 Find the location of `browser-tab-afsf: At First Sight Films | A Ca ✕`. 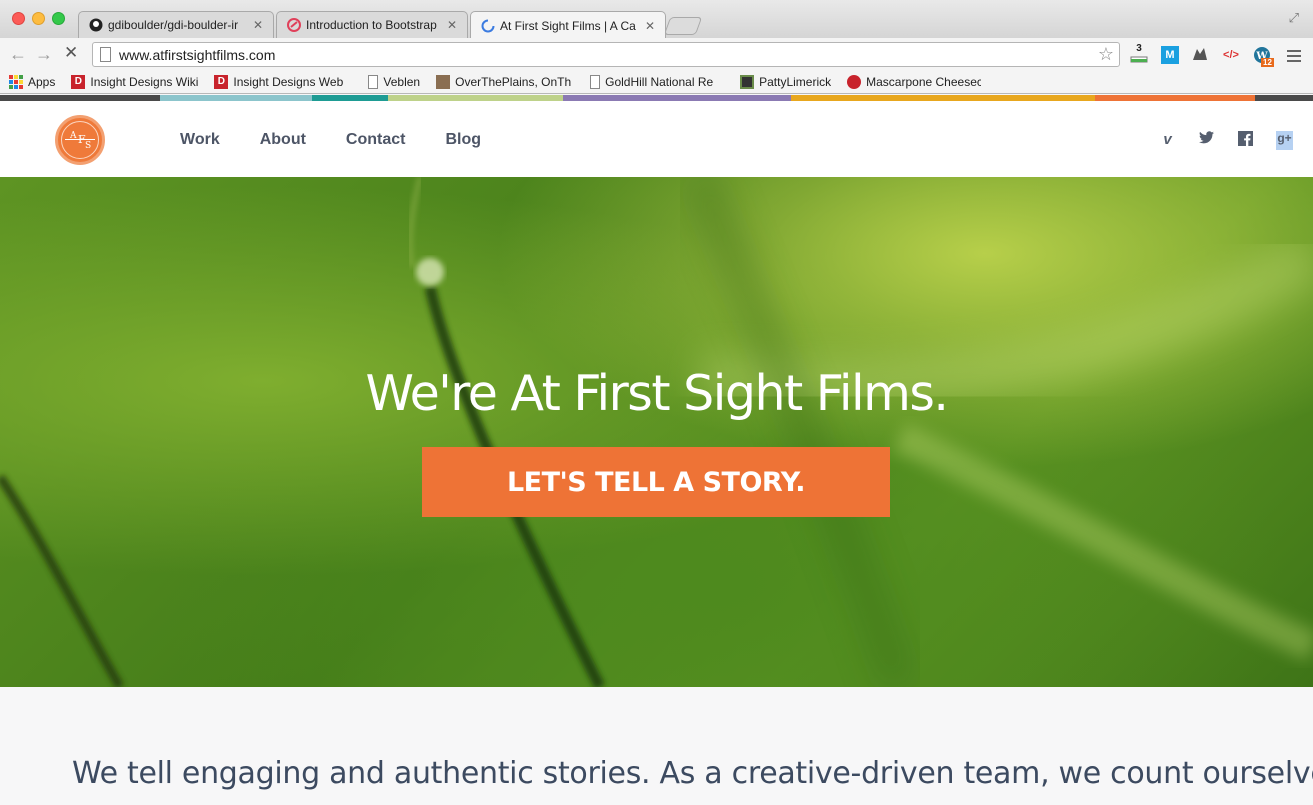

browser-tab-afsf: At First Sight Films | A Ca ✕ is located at coordinates (568, 25).